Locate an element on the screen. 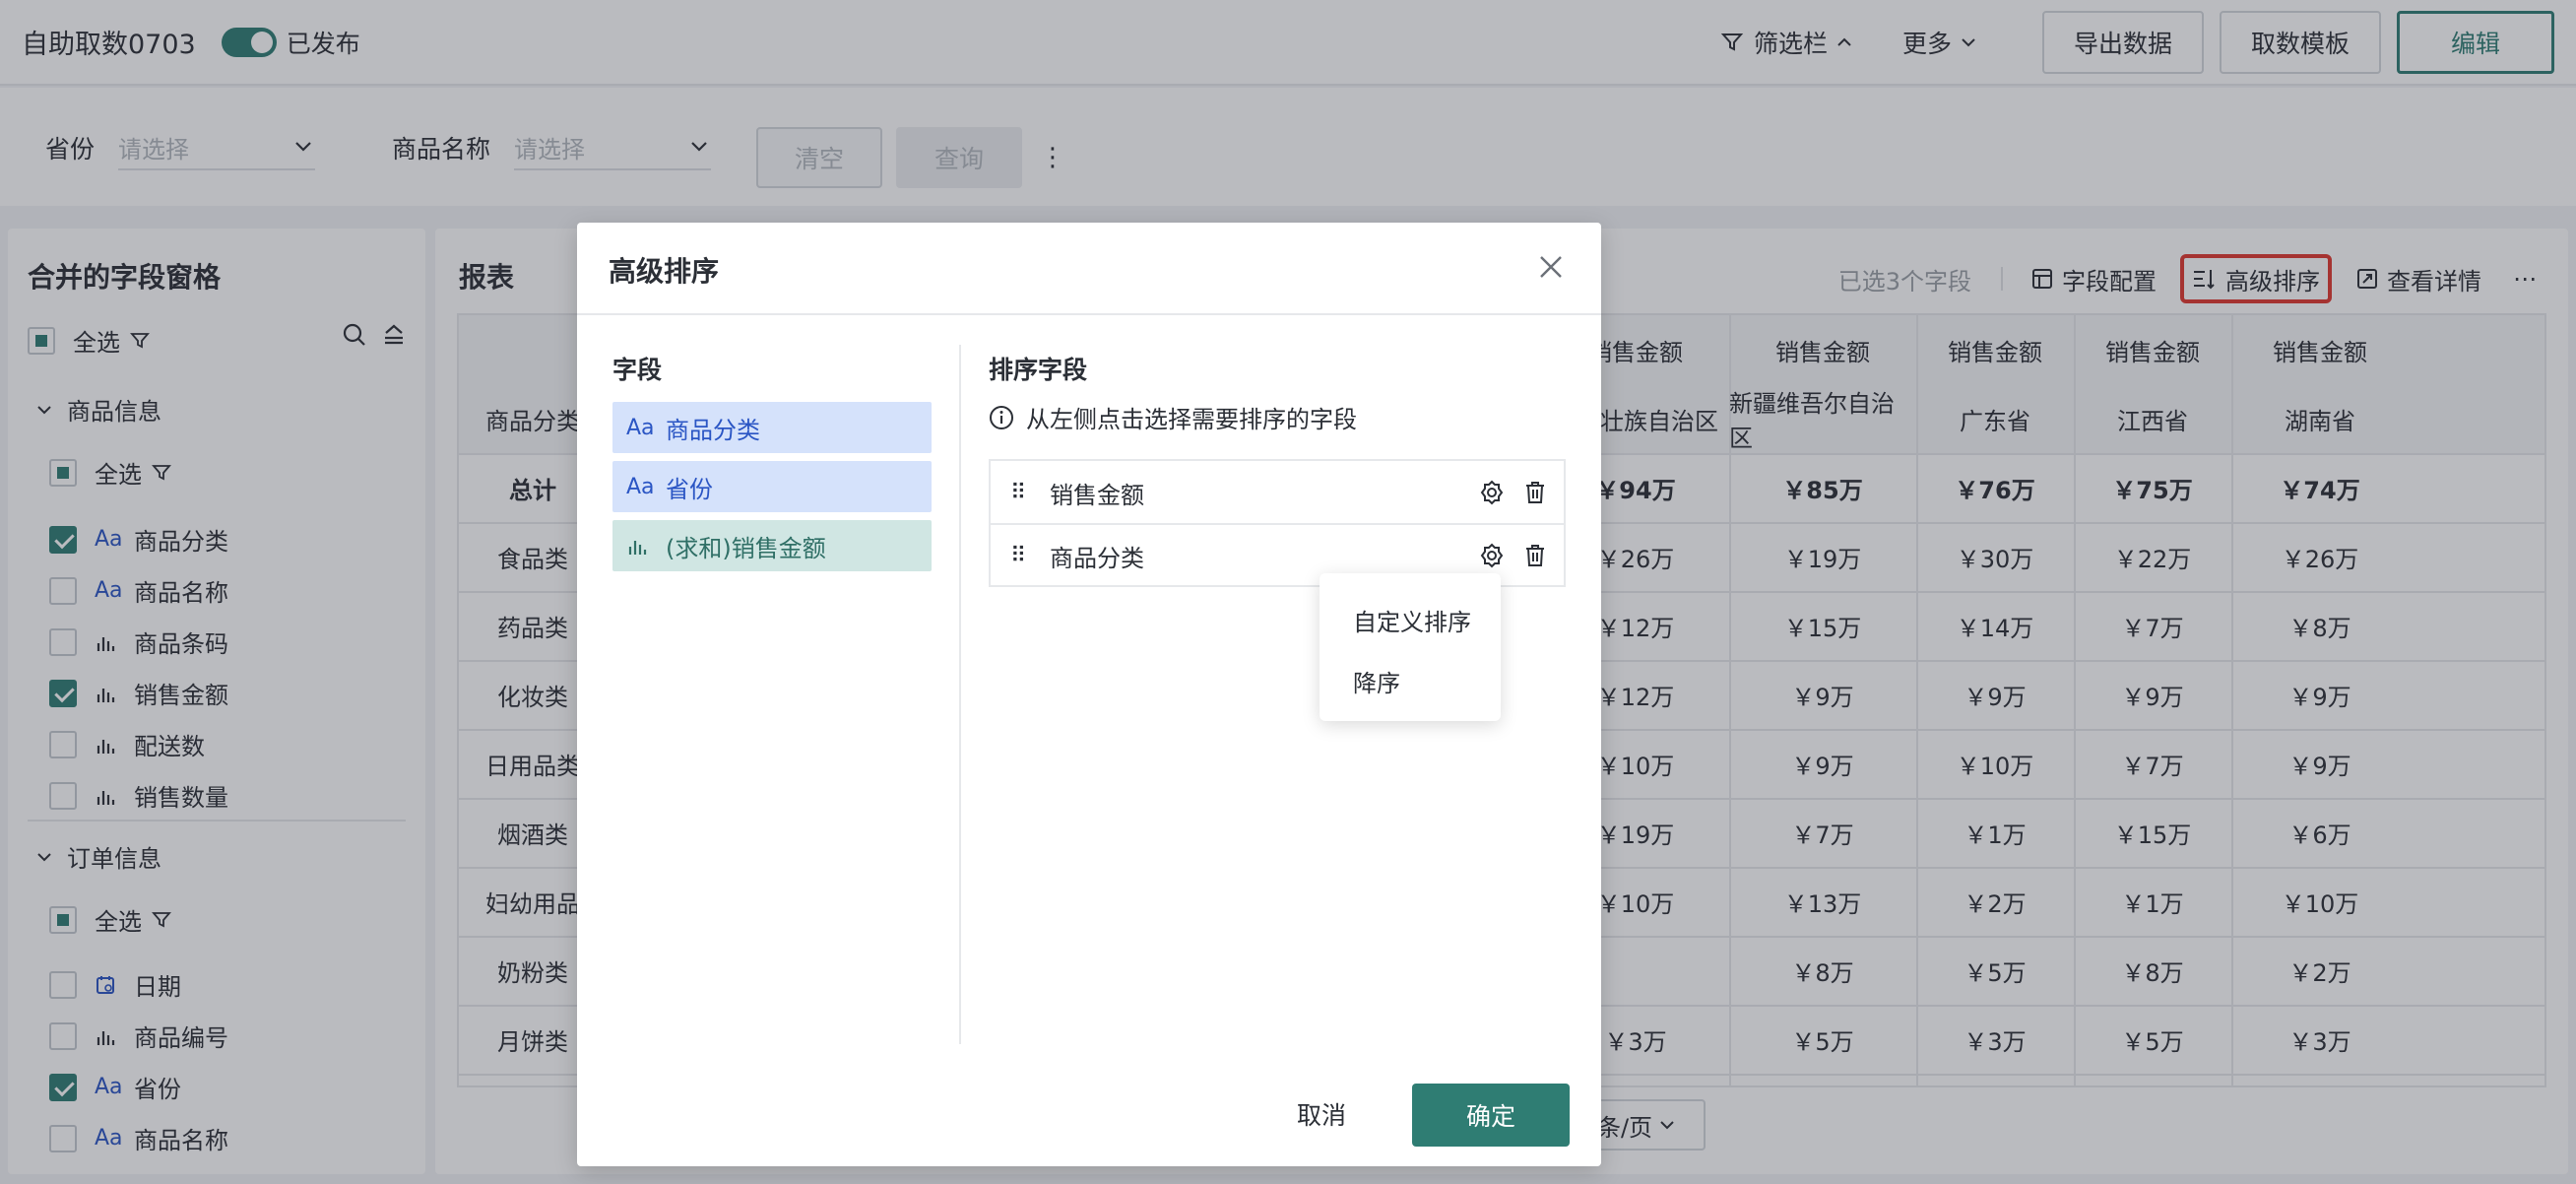 The height and width of the screenshot is (1184, 2576). field-chip-province: Aa 省份 is located at coordinates (772, 486).